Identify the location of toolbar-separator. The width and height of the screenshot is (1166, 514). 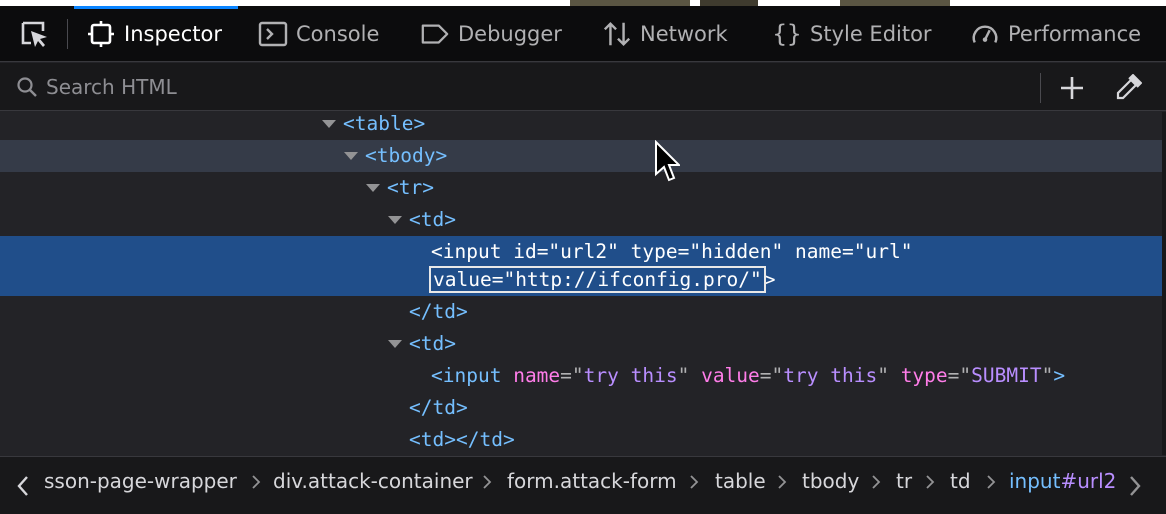
(67, 34).